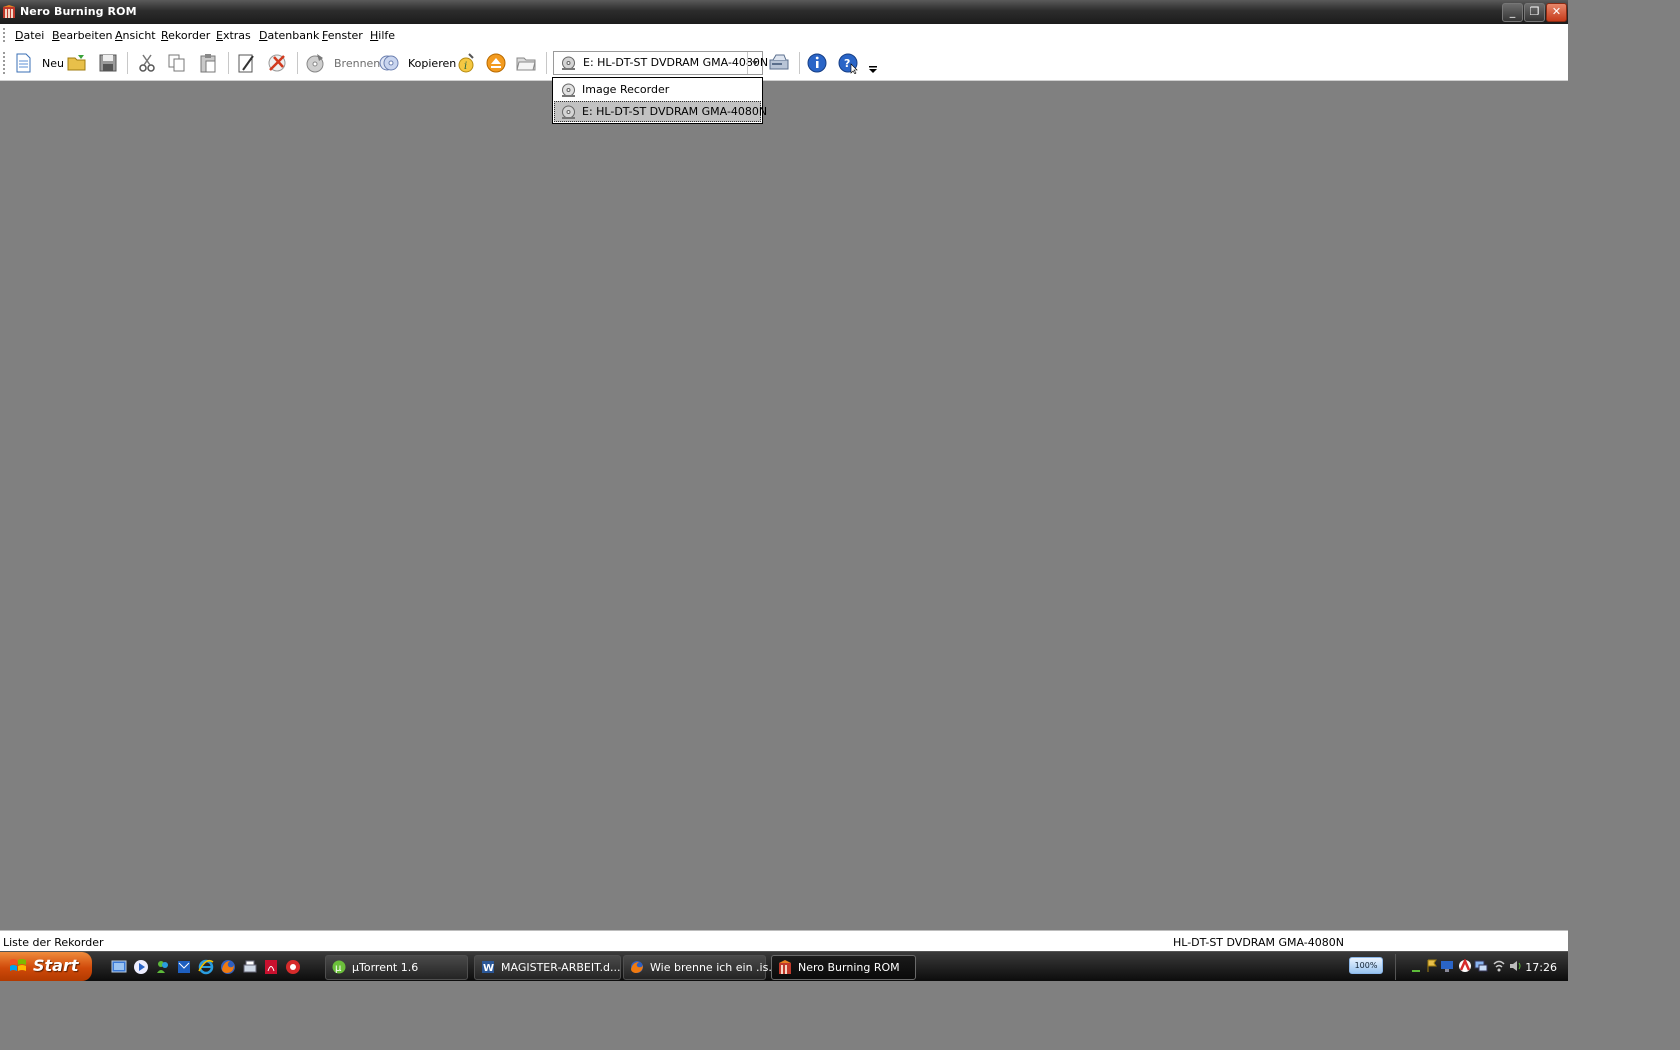 The width and height of the screenshot is (1680, 1050). What do you see at coordinates (676, 62) in the screenshot?
I see `recorder-select-value: E: HL-DT-ST DVDRAM GMA-4080N` at bounding box center [676, 62].